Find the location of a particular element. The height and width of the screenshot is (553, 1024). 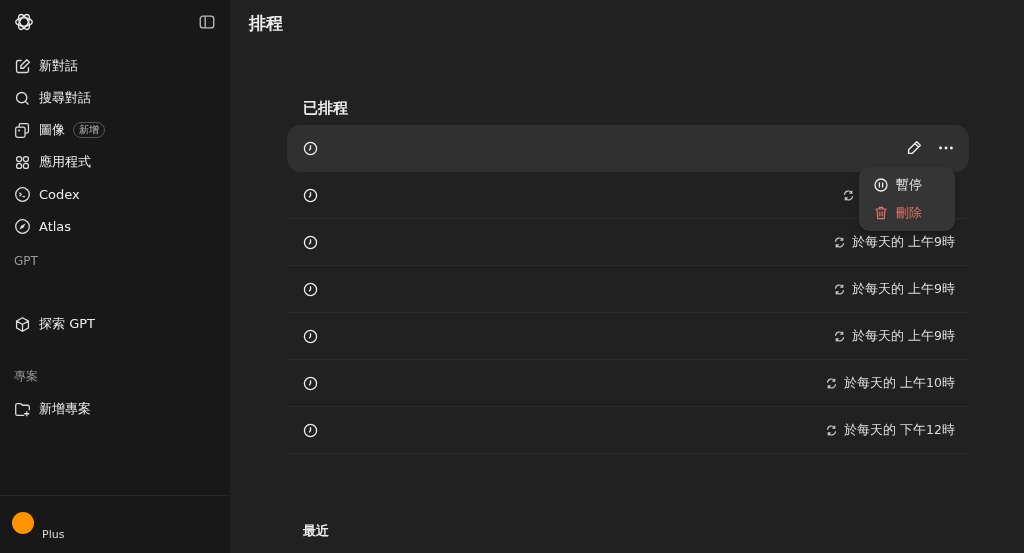

section-heading: 最近 is located at coordinates (316, 531).